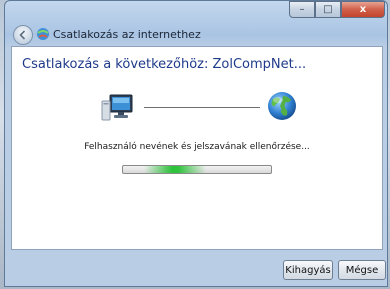 Image resolution: width=390 pixels, height=289 pixels. I want to click on window-title: Csatlakozás az internethez, so click(127, 34).